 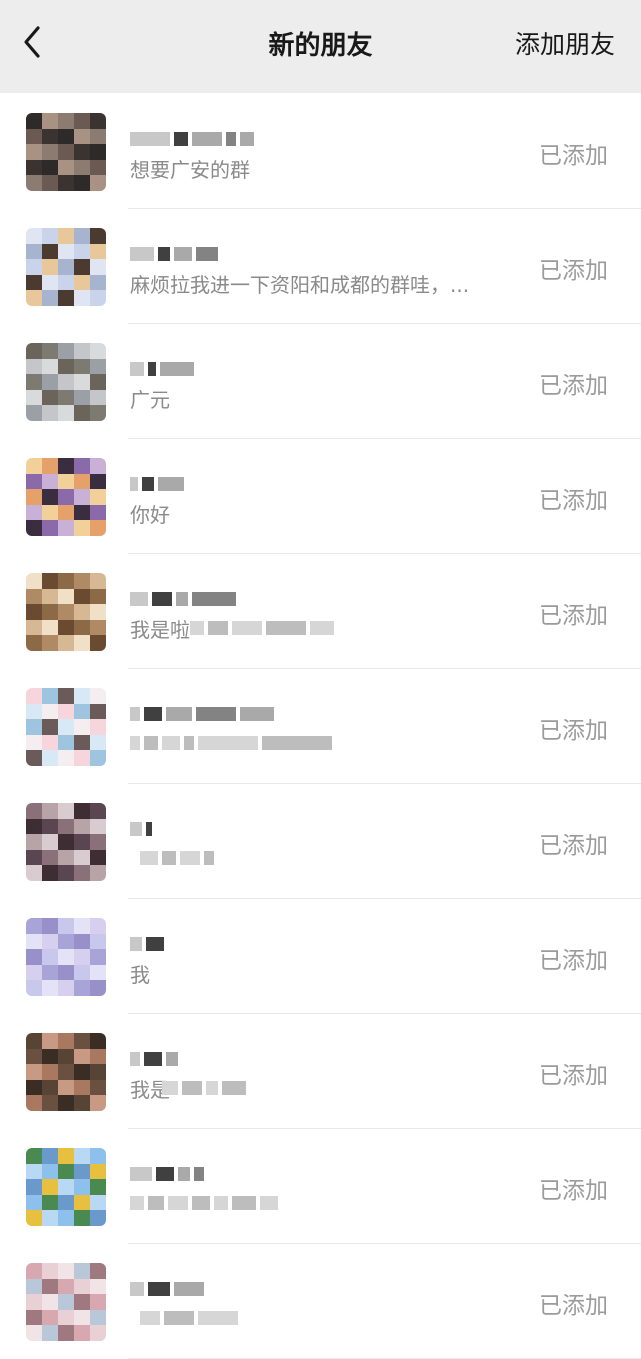 I want to click on request-message: 我, so click(x=140, y=975).